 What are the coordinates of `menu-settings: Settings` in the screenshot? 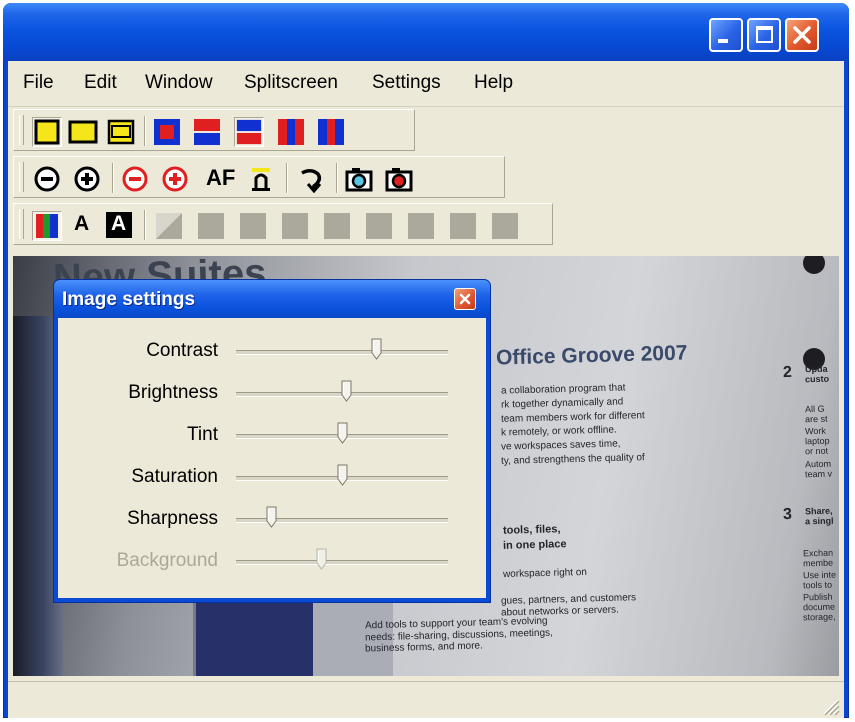 It's located at (406, 83).